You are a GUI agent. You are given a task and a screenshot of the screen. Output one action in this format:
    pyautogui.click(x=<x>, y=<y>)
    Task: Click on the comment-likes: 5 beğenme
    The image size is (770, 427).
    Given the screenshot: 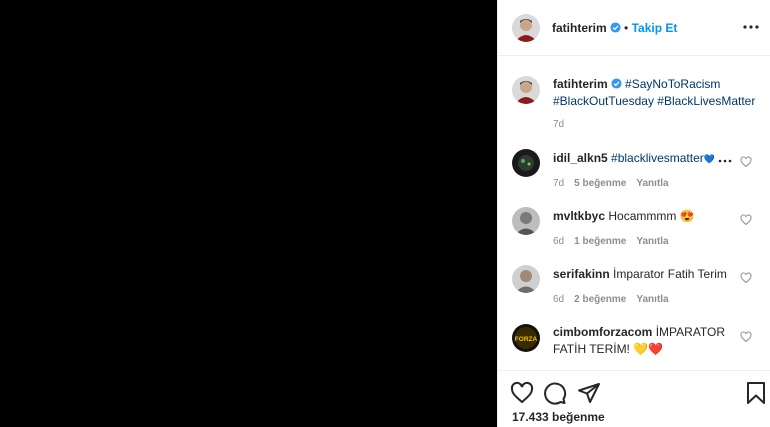 What is the action you would take?
    pyautogui.click(x=600, y=183)
    